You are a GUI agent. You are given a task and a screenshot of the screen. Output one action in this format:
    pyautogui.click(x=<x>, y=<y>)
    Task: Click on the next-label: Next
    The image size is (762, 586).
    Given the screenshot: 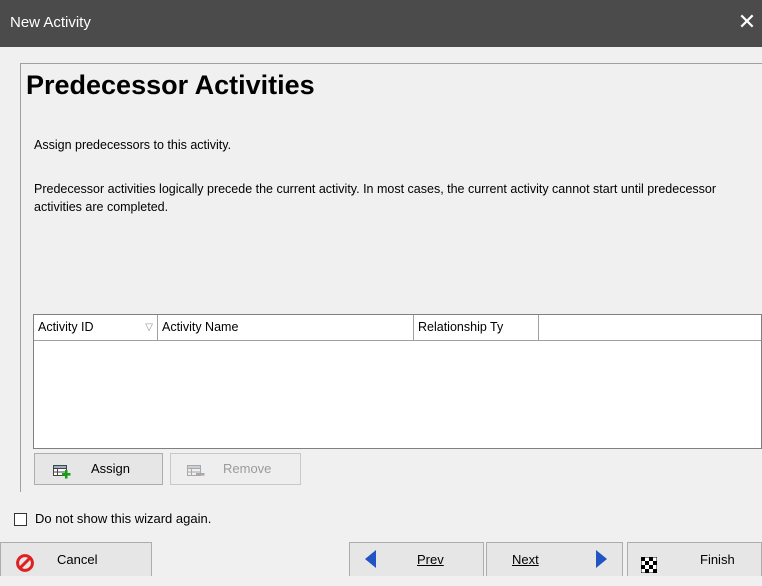 What is the action you would take?
    pyautogui.click(x=525, y=559)
    